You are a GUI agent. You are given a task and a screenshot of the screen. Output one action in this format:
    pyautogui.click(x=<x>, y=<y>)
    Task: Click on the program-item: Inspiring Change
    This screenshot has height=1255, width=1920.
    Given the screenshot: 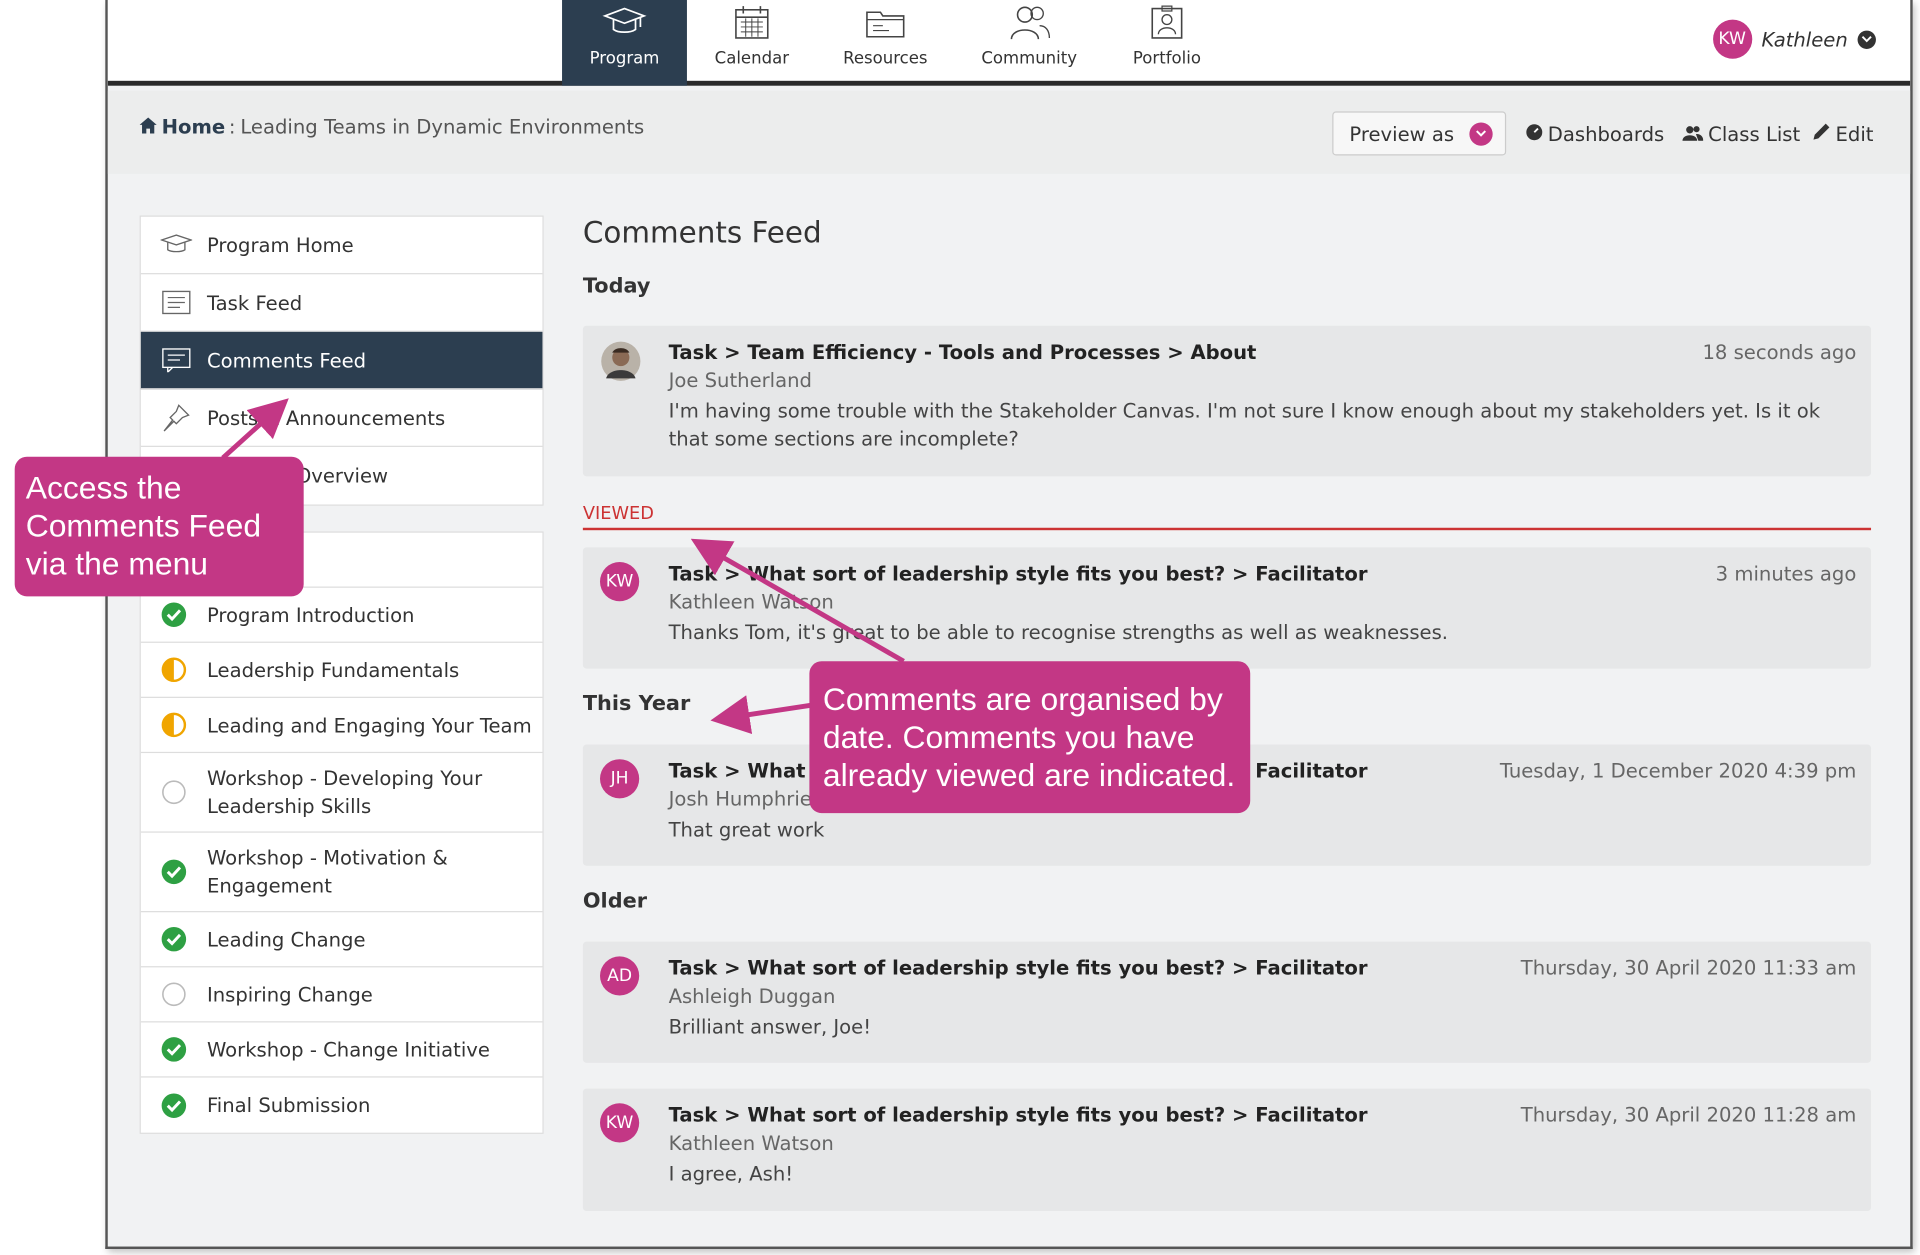 What is the action you would take?
    pyautogui.click(x=341, y=995)
    